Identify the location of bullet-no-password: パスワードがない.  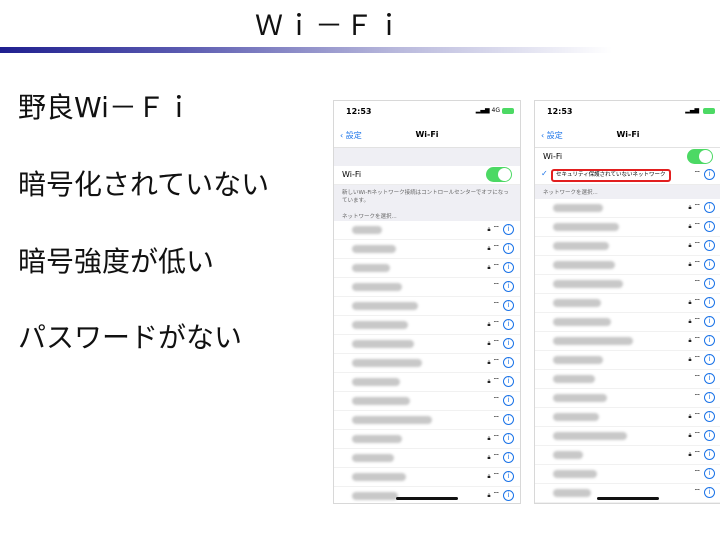
(130, 337).